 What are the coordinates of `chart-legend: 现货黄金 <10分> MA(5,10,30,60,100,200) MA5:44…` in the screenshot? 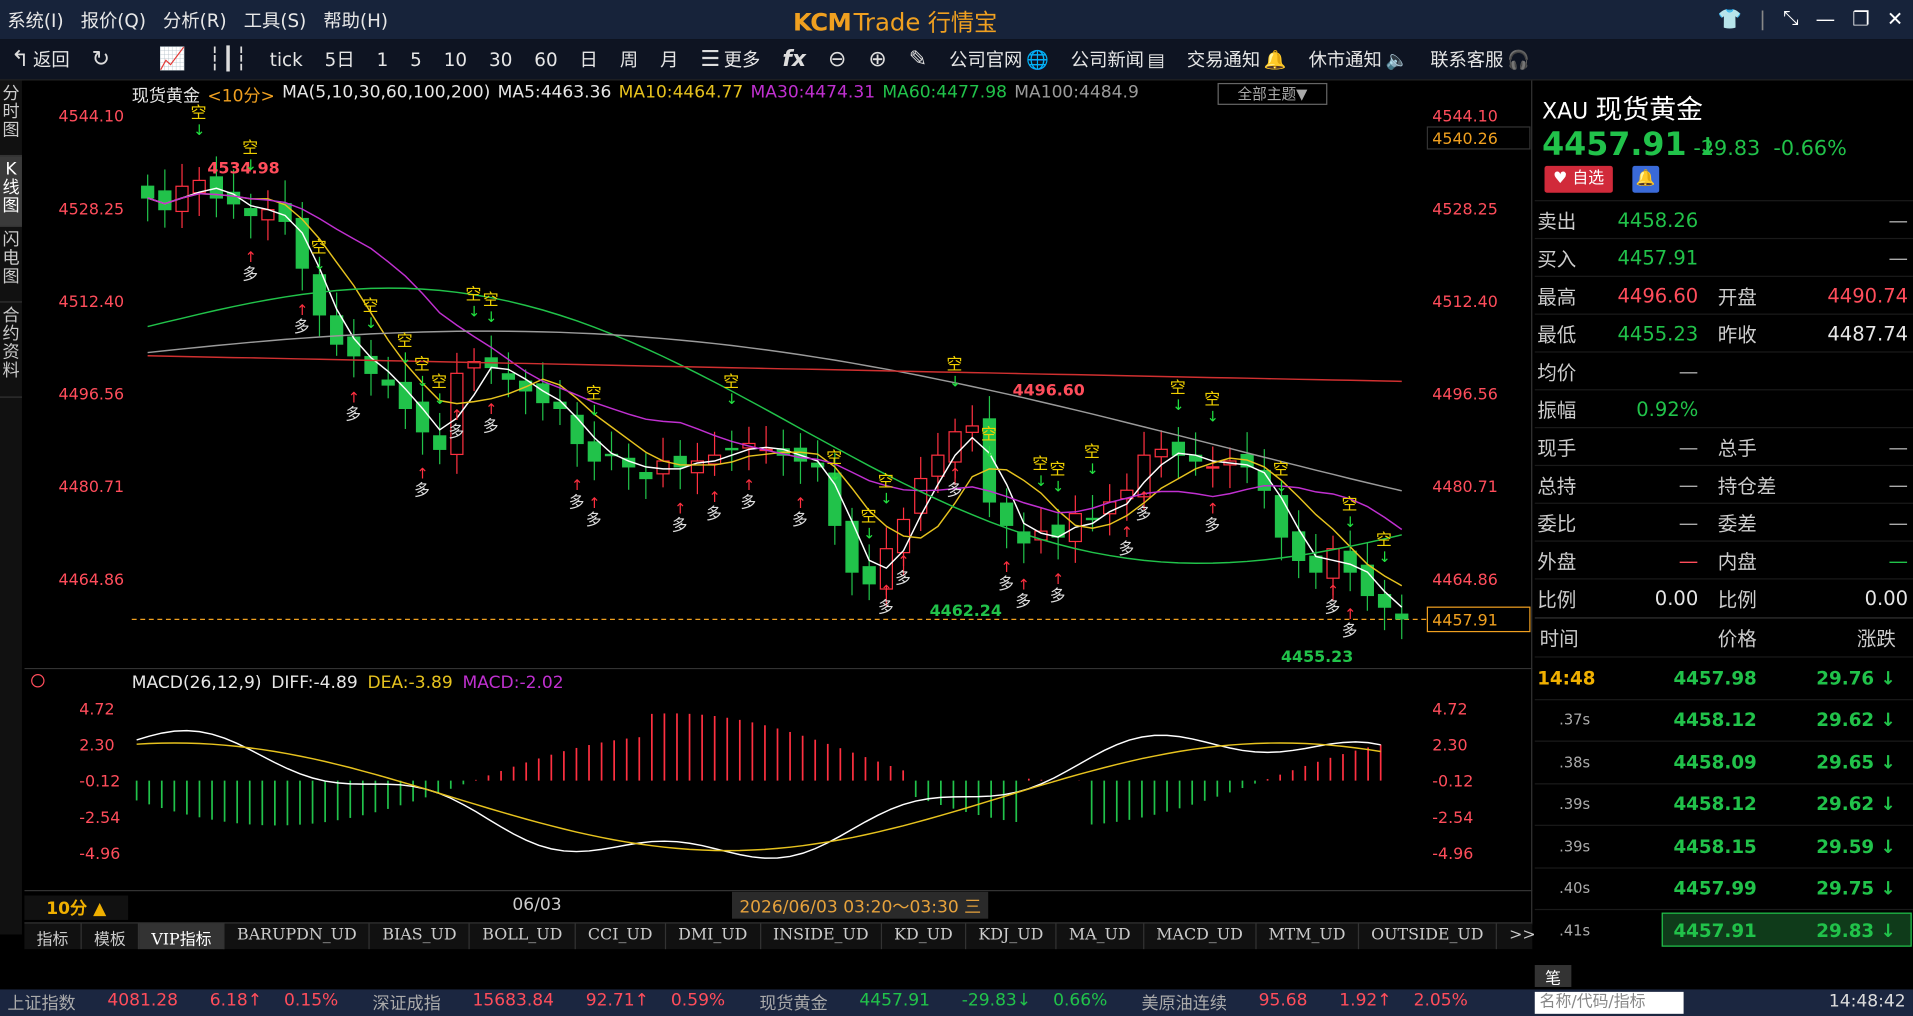 It's located at (635, 95).